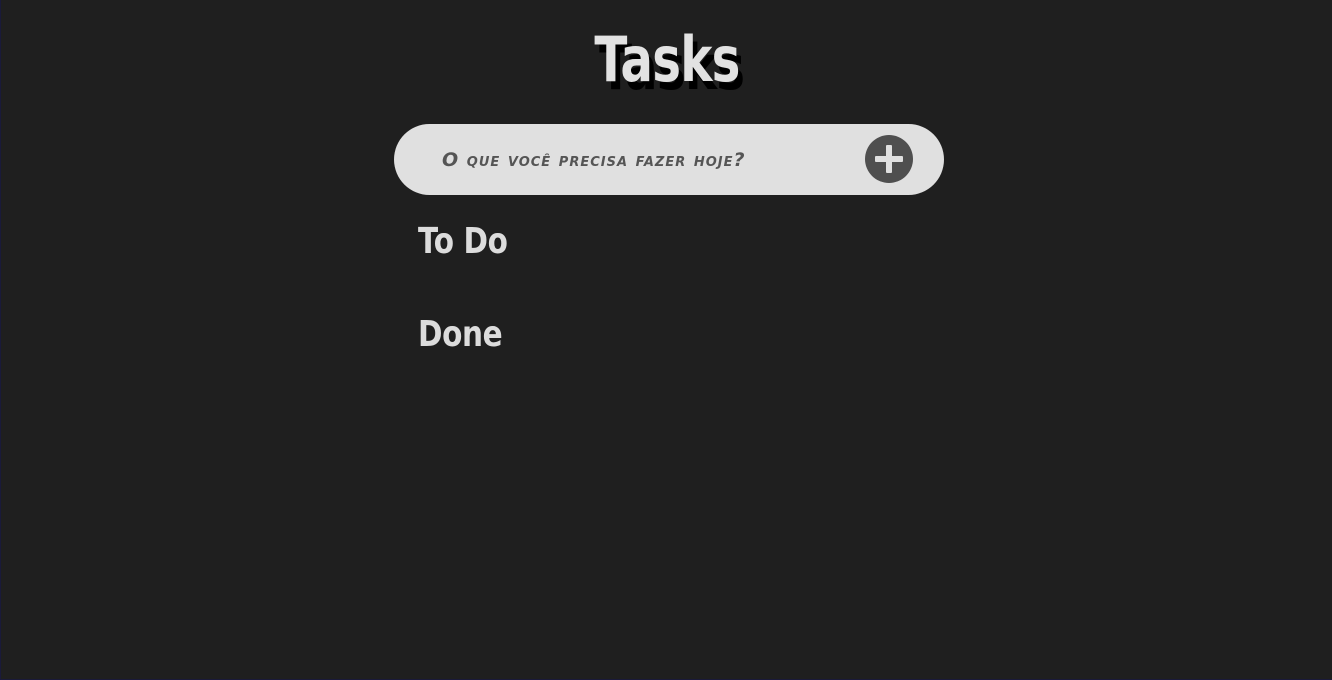 The width and height of the screenshot is (1332, 680). What do you see at coordinates (460, 334) in the screenshot?
I see `done-section-heading: Done` at bounding box center [460, 334].